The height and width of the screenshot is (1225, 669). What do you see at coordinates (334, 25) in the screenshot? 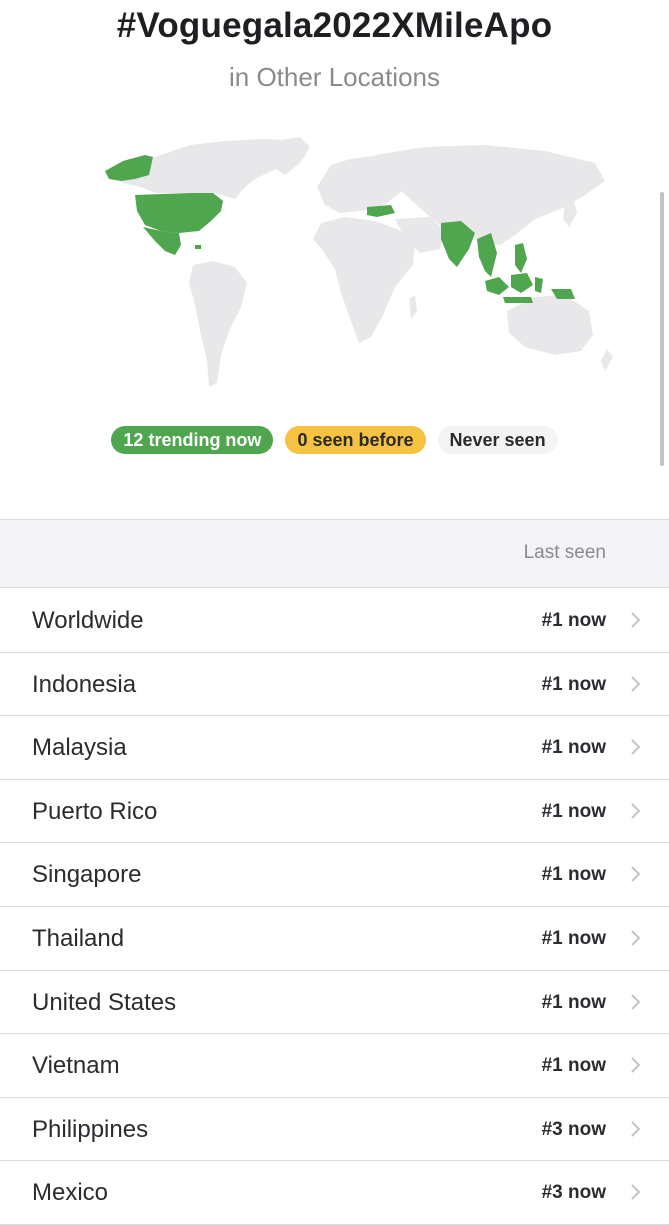
I see `page-title: #Voguegala2022XMileApo` at bounding box center [334, 25].